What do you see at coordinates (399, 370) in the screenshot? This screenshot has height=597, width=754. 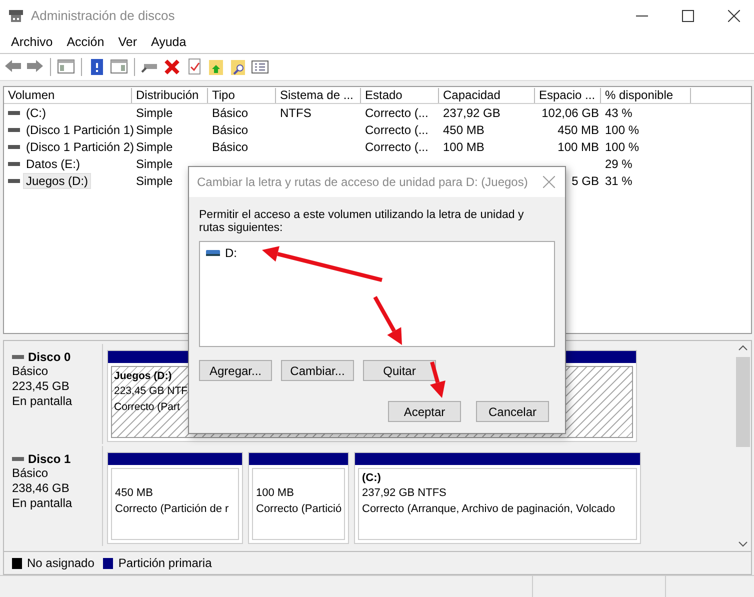 I see `dialog-button: Quitar` at bounding box center [399, 370].